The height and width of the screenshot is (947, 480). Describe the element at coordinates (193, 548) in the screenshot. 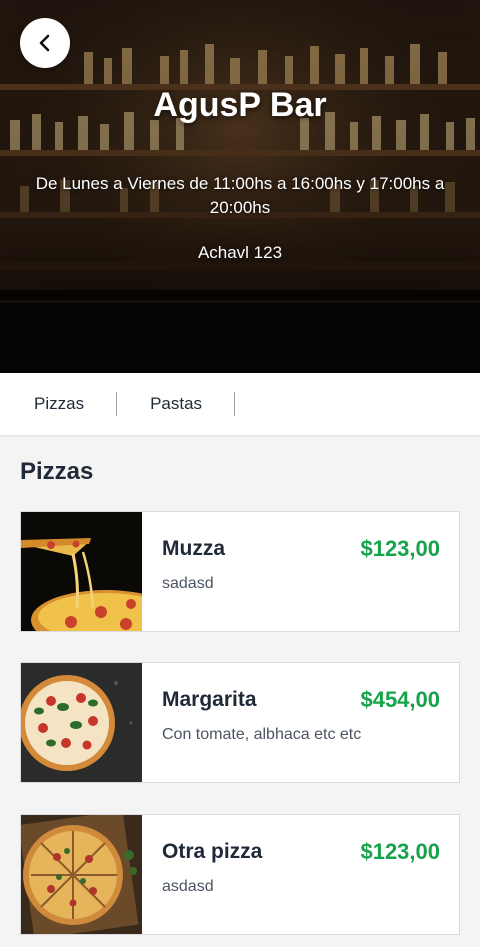

I see `menu-item-name: Muzza` at that location.